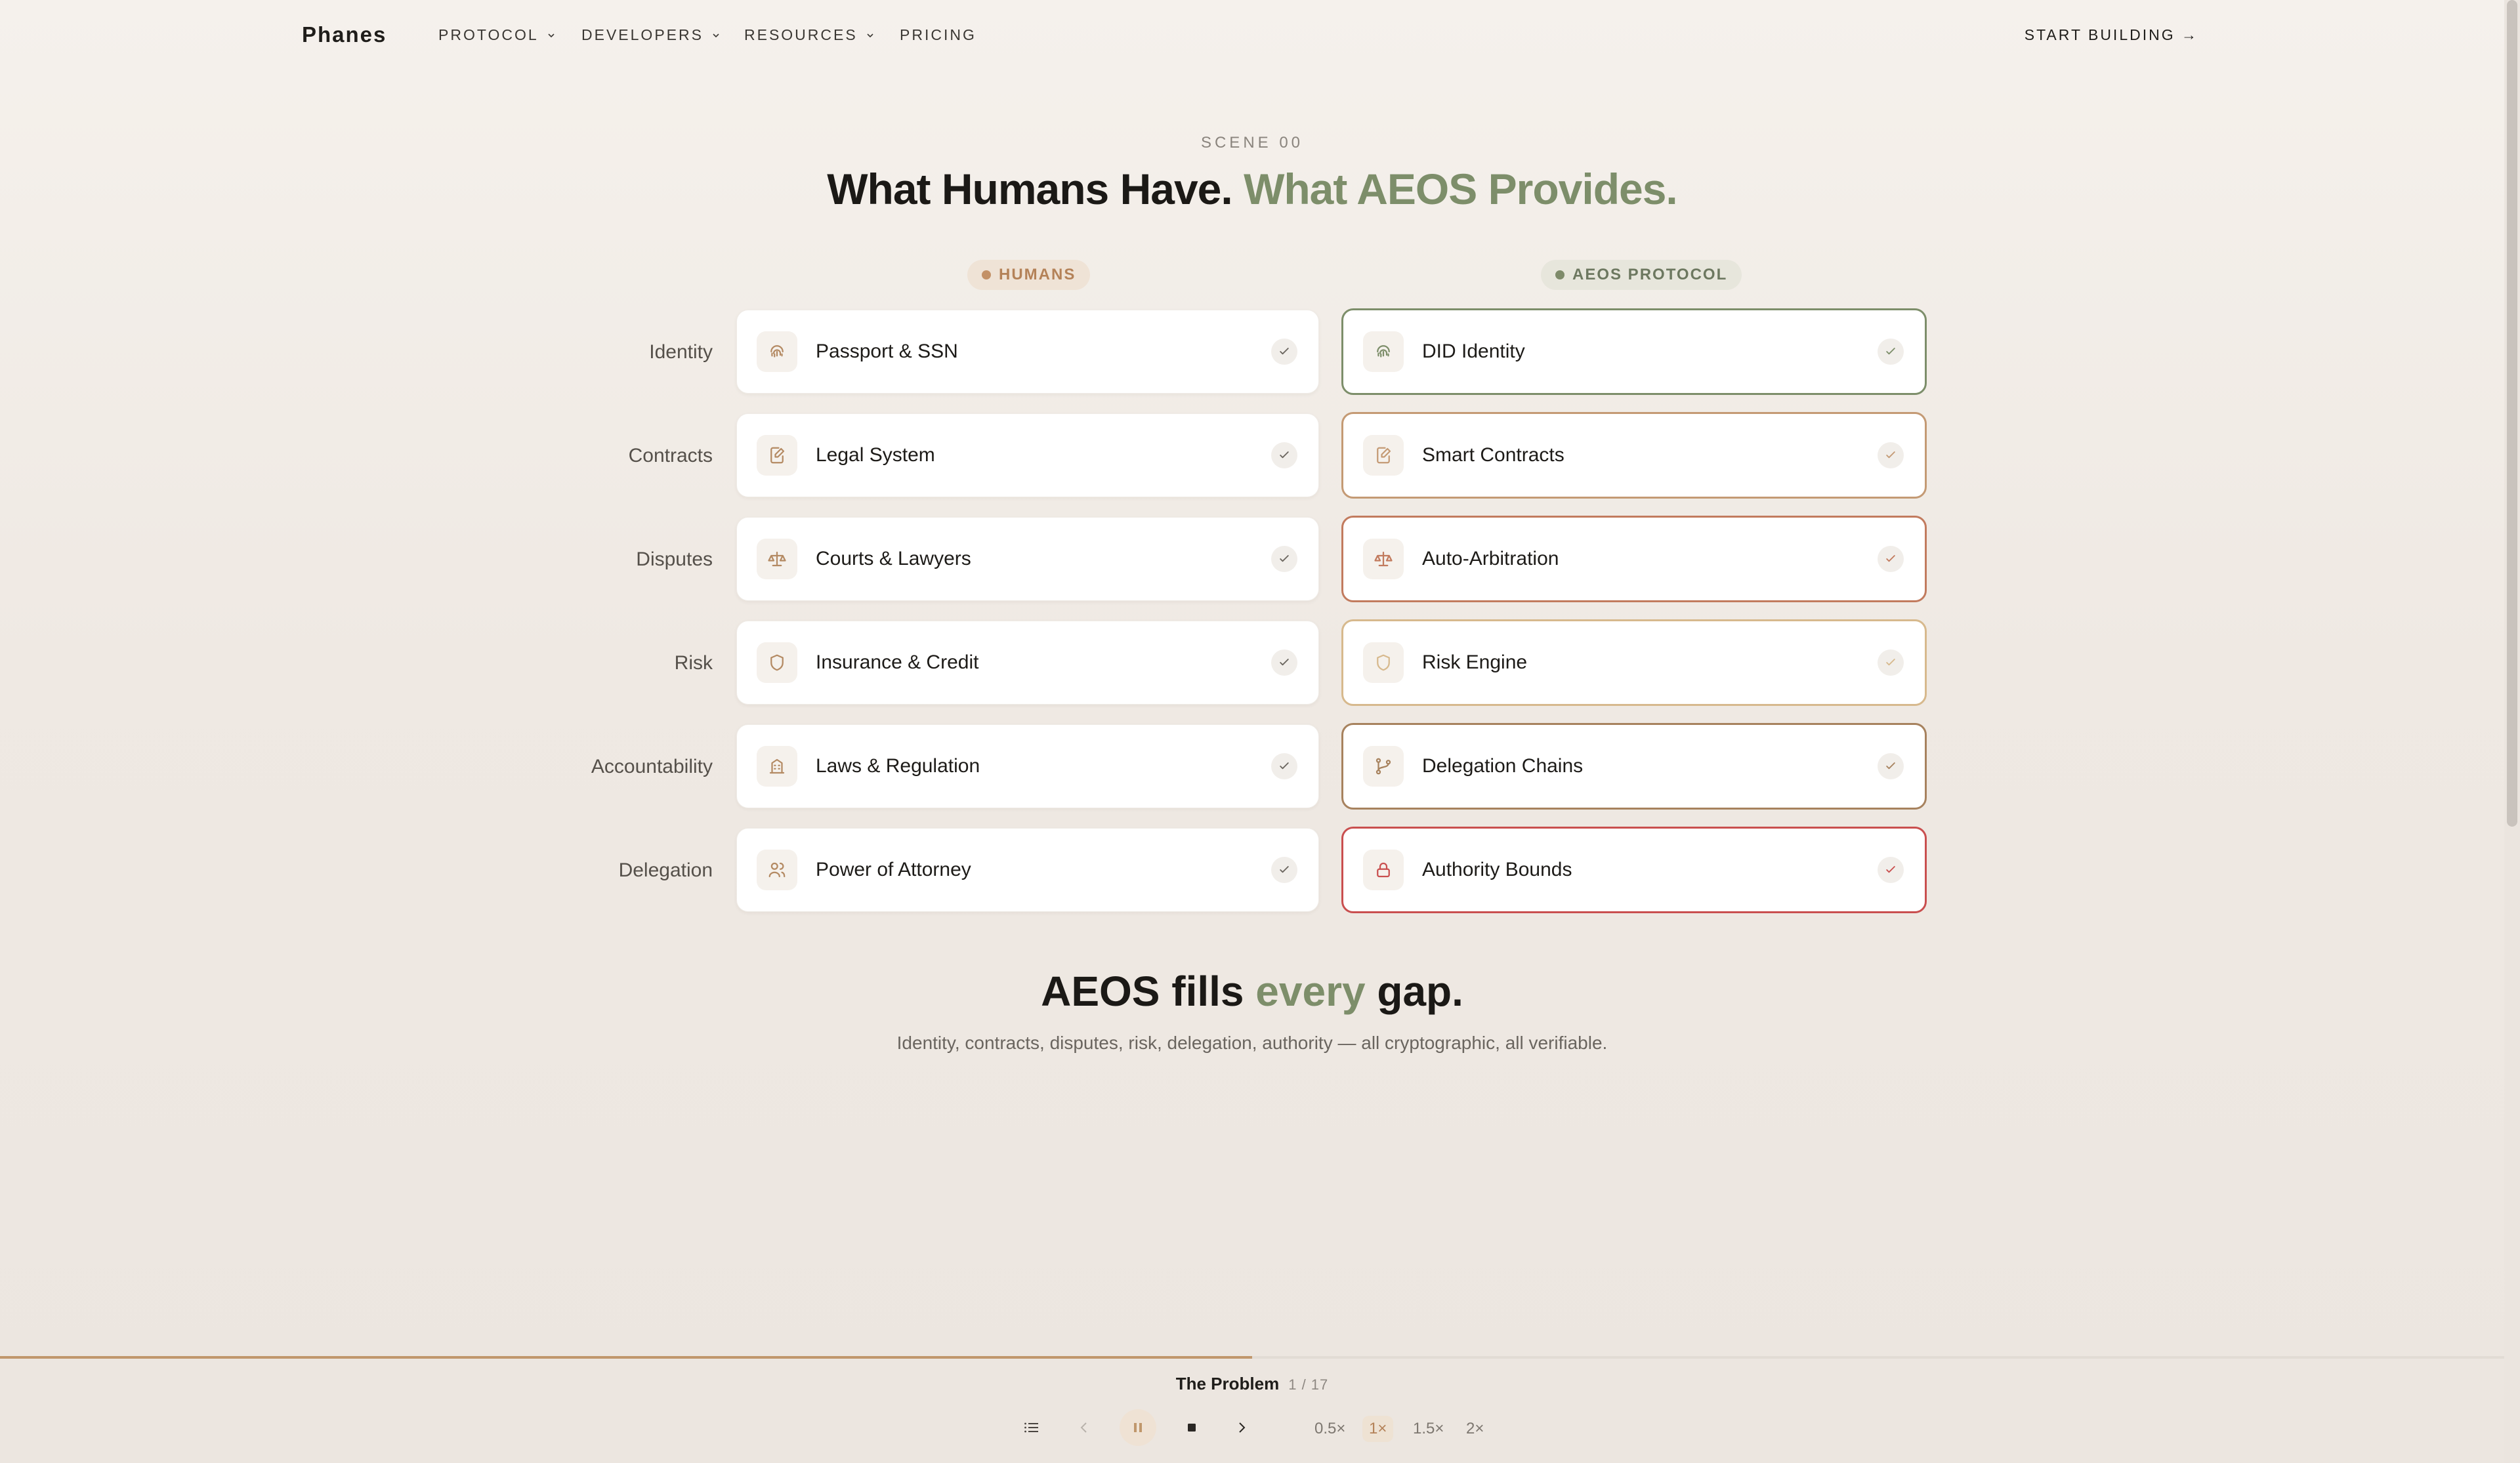  I want to click on human-card: Laws & Regulation, so click(1027, 766).